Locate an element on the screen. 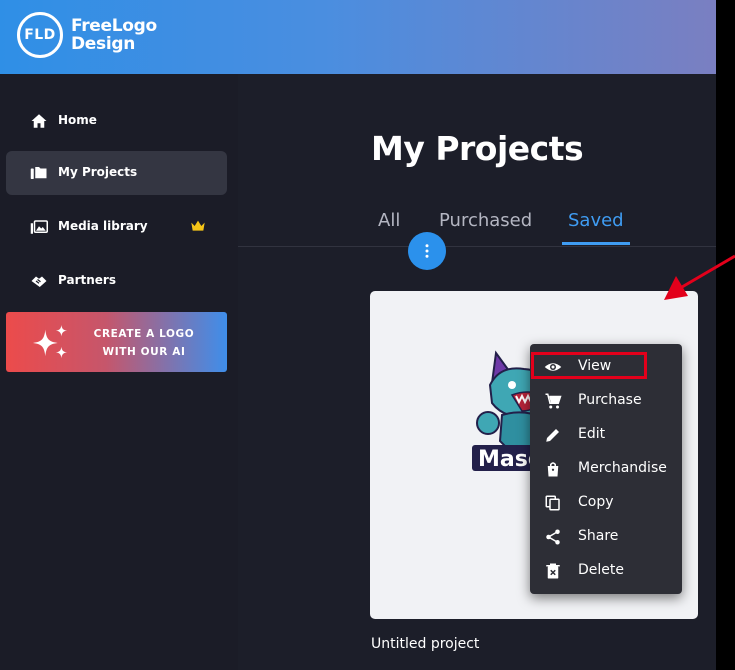 Image resolution: width=735 pixels, height=670 pixels. sidebar-item-my-projects: My Projects is located at coordinates (116, 173).